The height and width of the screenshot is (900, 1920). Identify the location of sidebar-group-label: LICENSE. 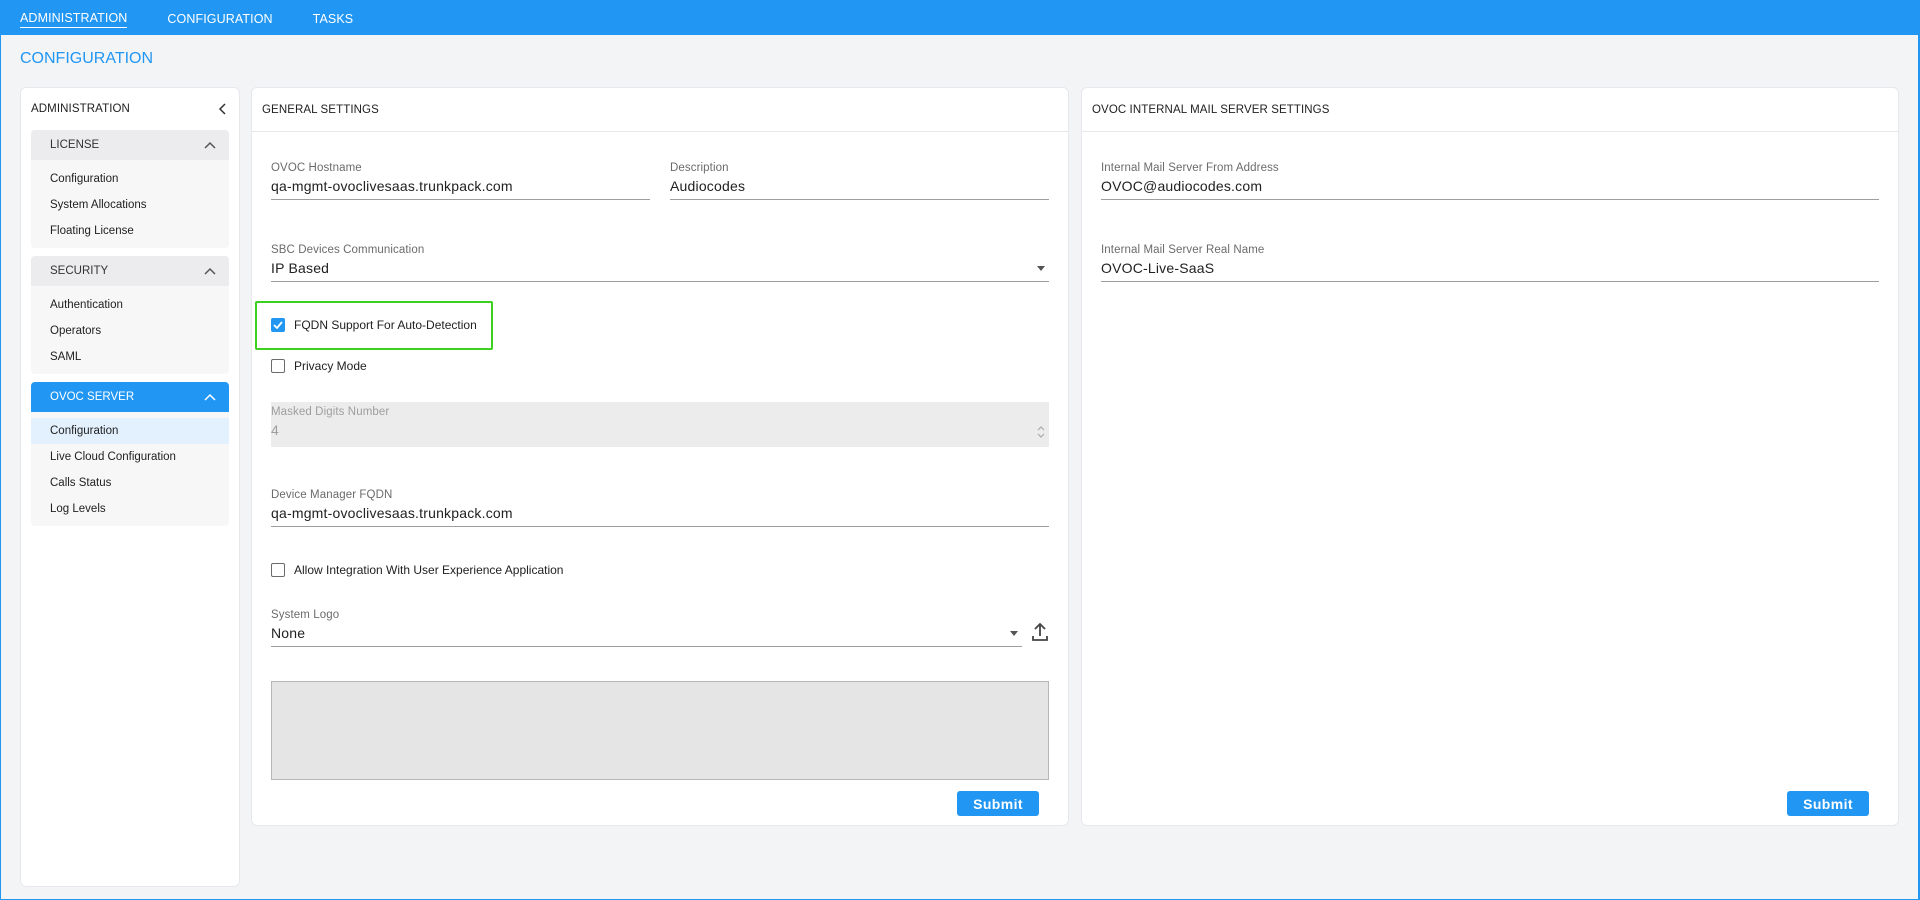
(75, 145).